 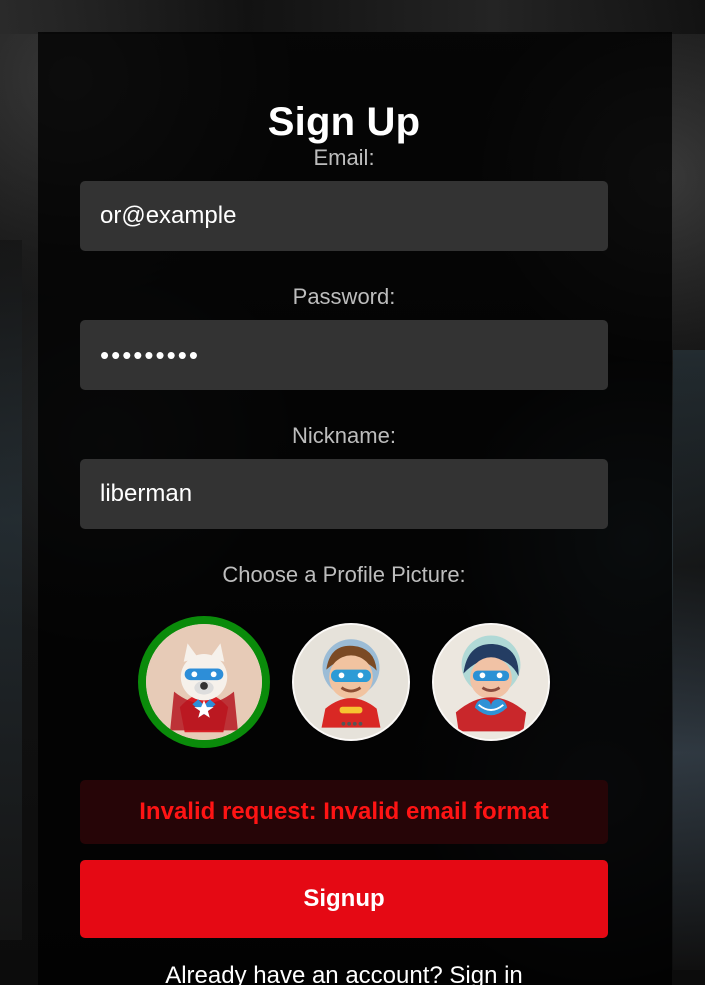 I want to click on password-input, so click(x=344, y=355).